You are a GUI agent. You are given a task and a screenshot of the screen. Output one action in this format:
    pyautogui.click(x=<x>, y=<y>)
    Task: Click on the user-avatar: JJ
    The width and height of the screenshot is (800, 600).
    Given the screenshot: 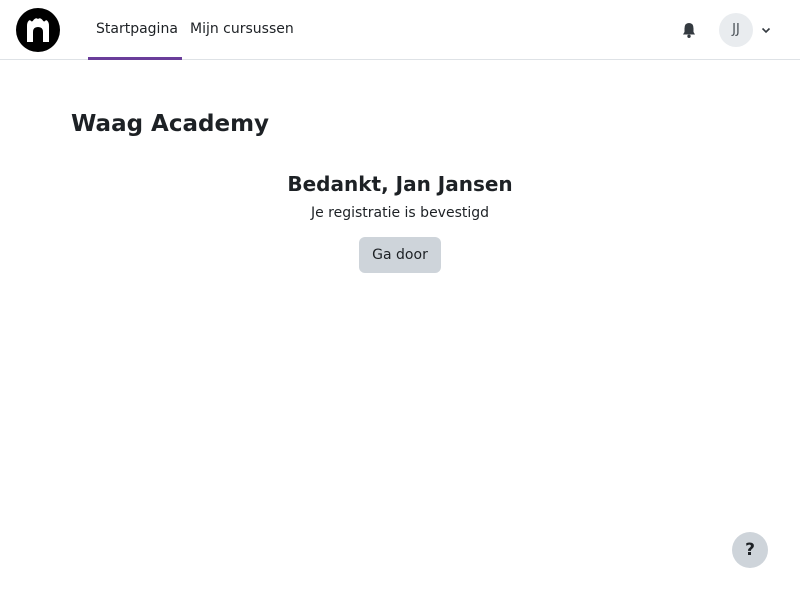 What is the action you would take?
    pyautogui.click(x=736, y=30)
    